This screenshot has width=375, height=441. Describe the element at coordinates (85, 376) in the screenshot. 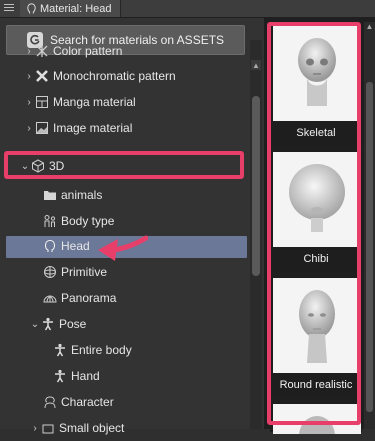

I see `tree-item-label: Hand` at that location.